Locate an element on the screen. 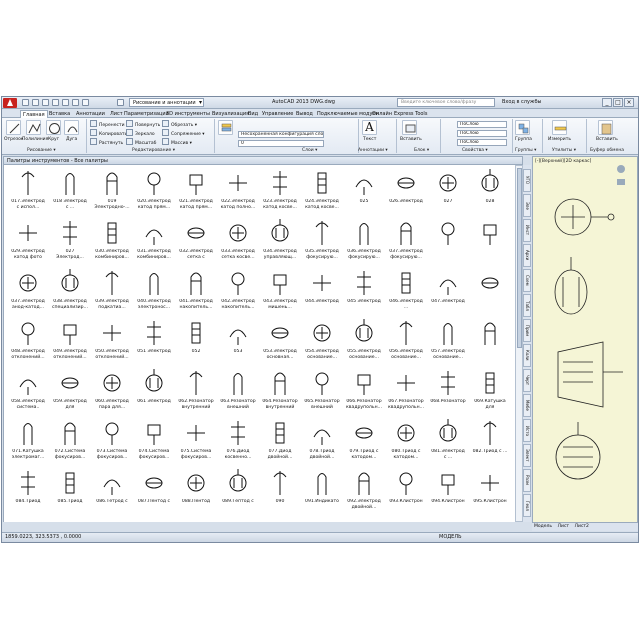  palette-tool: 084.Триод is located at coordinates (28, 494).